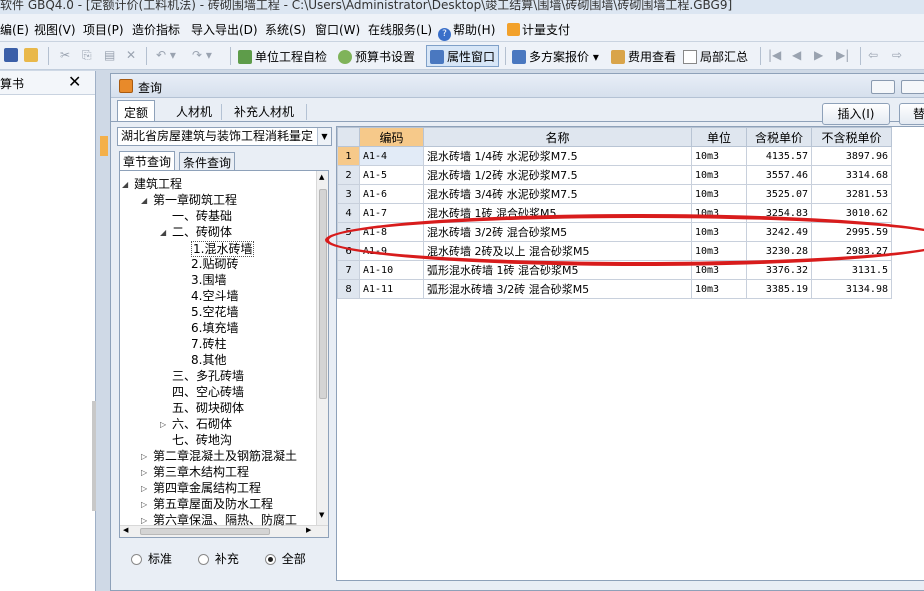 The width and height of the screenshot is (924, 591). Describe the element at coordinates (207, 488) in the screenshot. I see `tree-node: 第四章金属结构工程` at that location.